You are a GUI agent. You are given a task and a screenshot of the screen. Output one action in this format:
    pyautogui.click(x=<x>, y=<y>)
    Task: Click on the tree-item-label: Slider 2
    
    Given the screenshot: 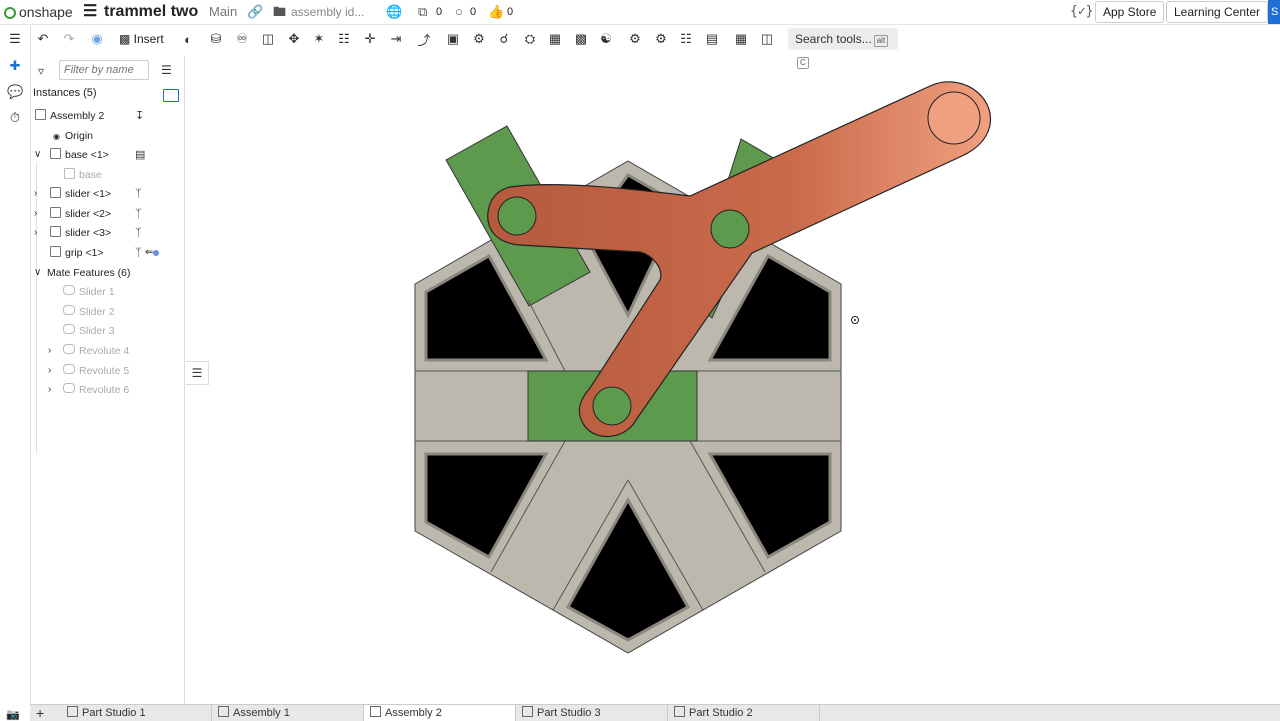 What is the action you would take?
    pyautogui.click(x=97, y=312)
    